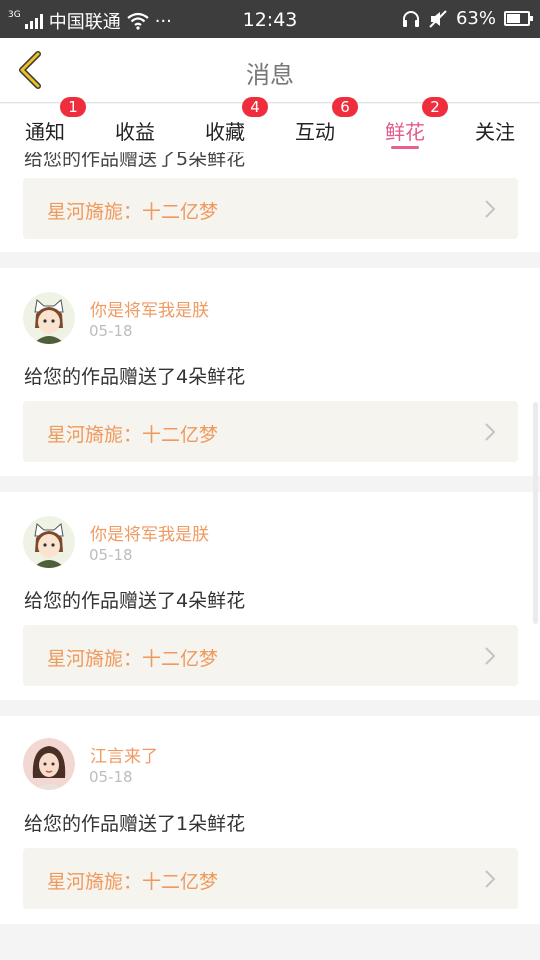 The height and width of the screenshot is (960, 540). I want to click on active-tab-indicator, so click(405, 147).